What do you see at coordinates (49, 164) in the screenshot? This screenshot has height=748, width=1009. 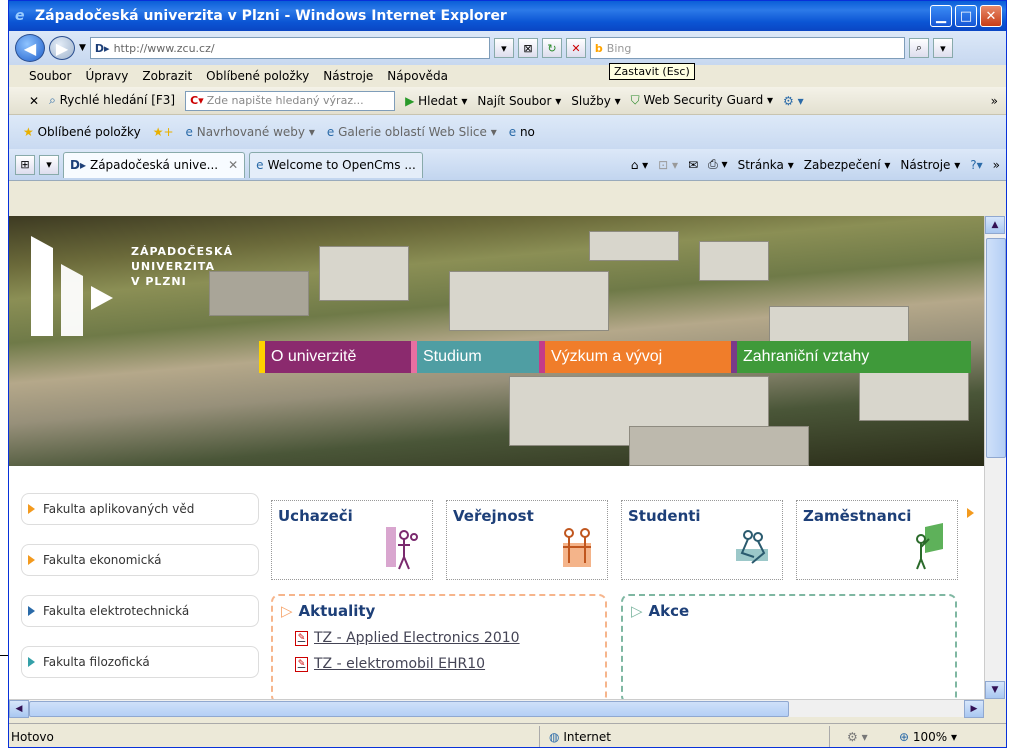 I see `tab-list-button: ▾` at bounding box center [49, 164].